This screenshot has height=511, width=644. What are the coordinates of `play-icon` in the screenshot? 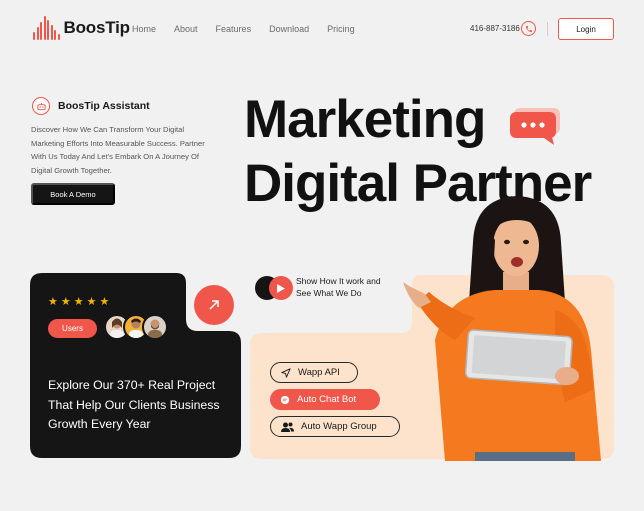 It's located at (281, 288).